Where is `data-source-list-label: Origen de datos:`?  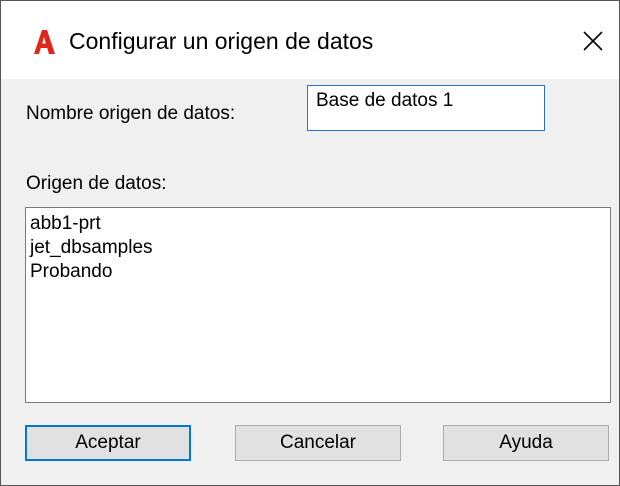
data-source-list-label: Origen de datos: is located at coordinates (96, 183).